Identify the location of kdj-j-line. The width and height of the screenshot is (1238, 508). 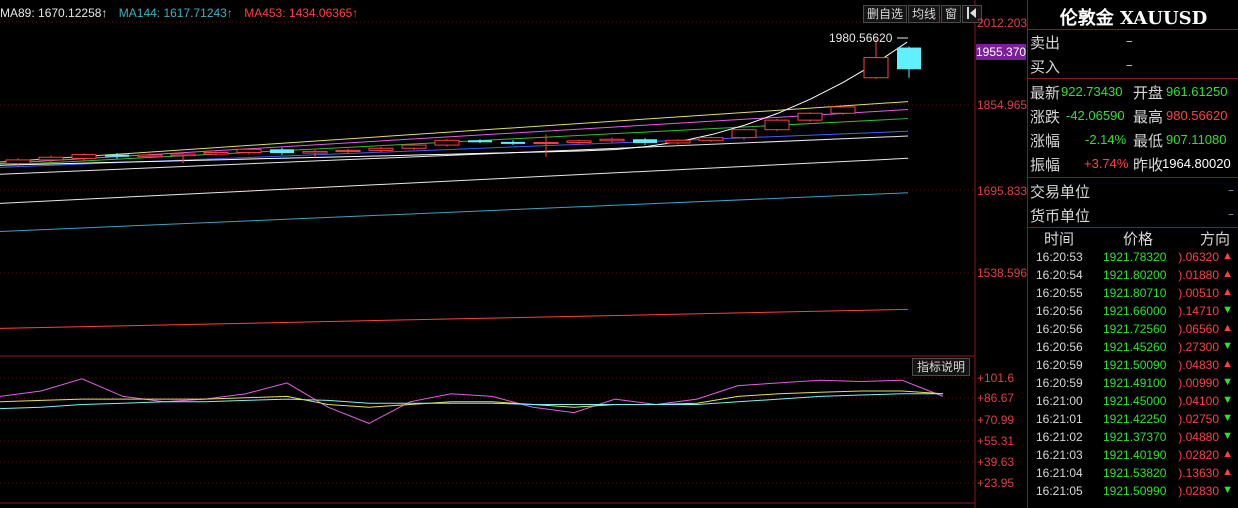
(472, 401).